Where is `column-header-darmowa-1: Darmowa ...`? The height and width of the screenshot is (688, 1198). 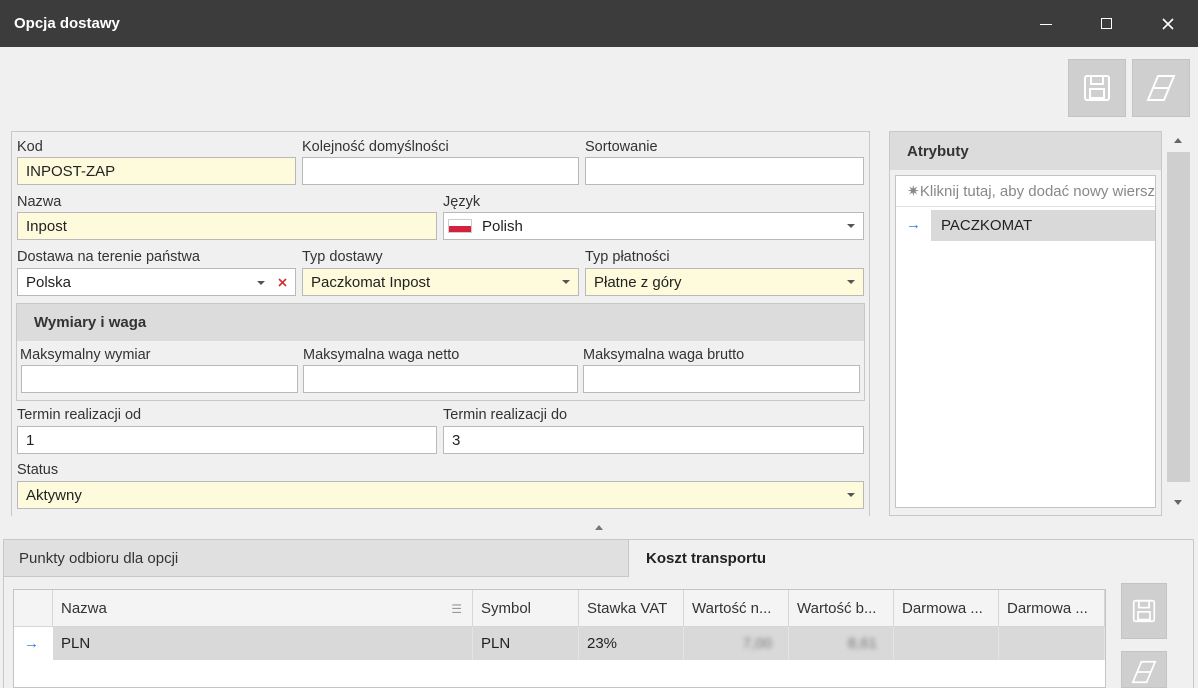
column-header-darmowa-1: Darmowa ... is located at coordinates (946, 608).